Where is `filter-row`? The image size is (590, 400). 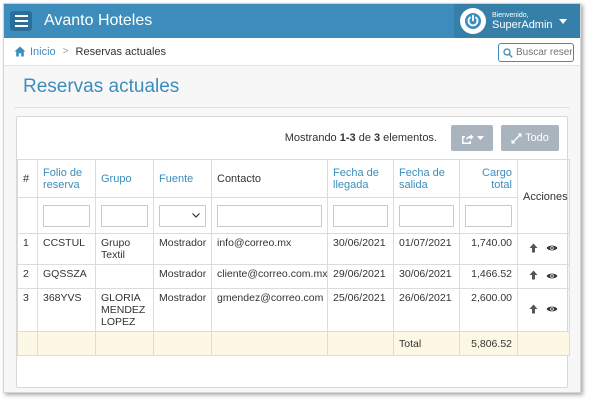 filter-row is located at coordinates (293, 215).